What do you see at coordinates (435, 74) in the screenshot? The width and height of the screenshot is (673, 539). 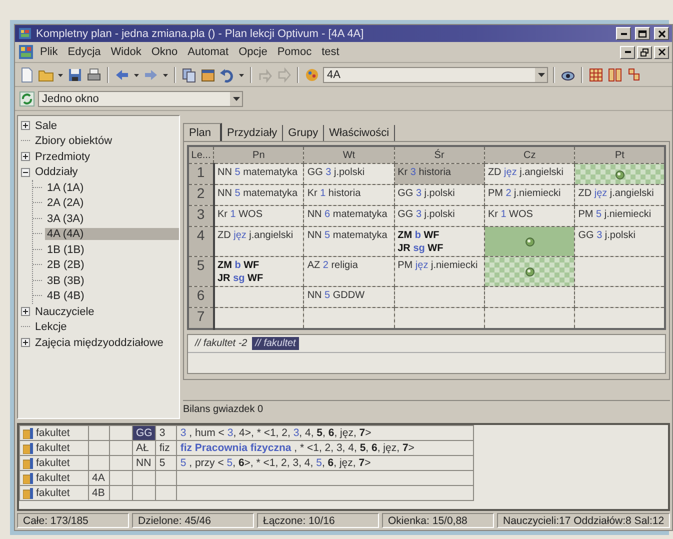 I see `class-combo: 4A` at bounding box center [435, 74].